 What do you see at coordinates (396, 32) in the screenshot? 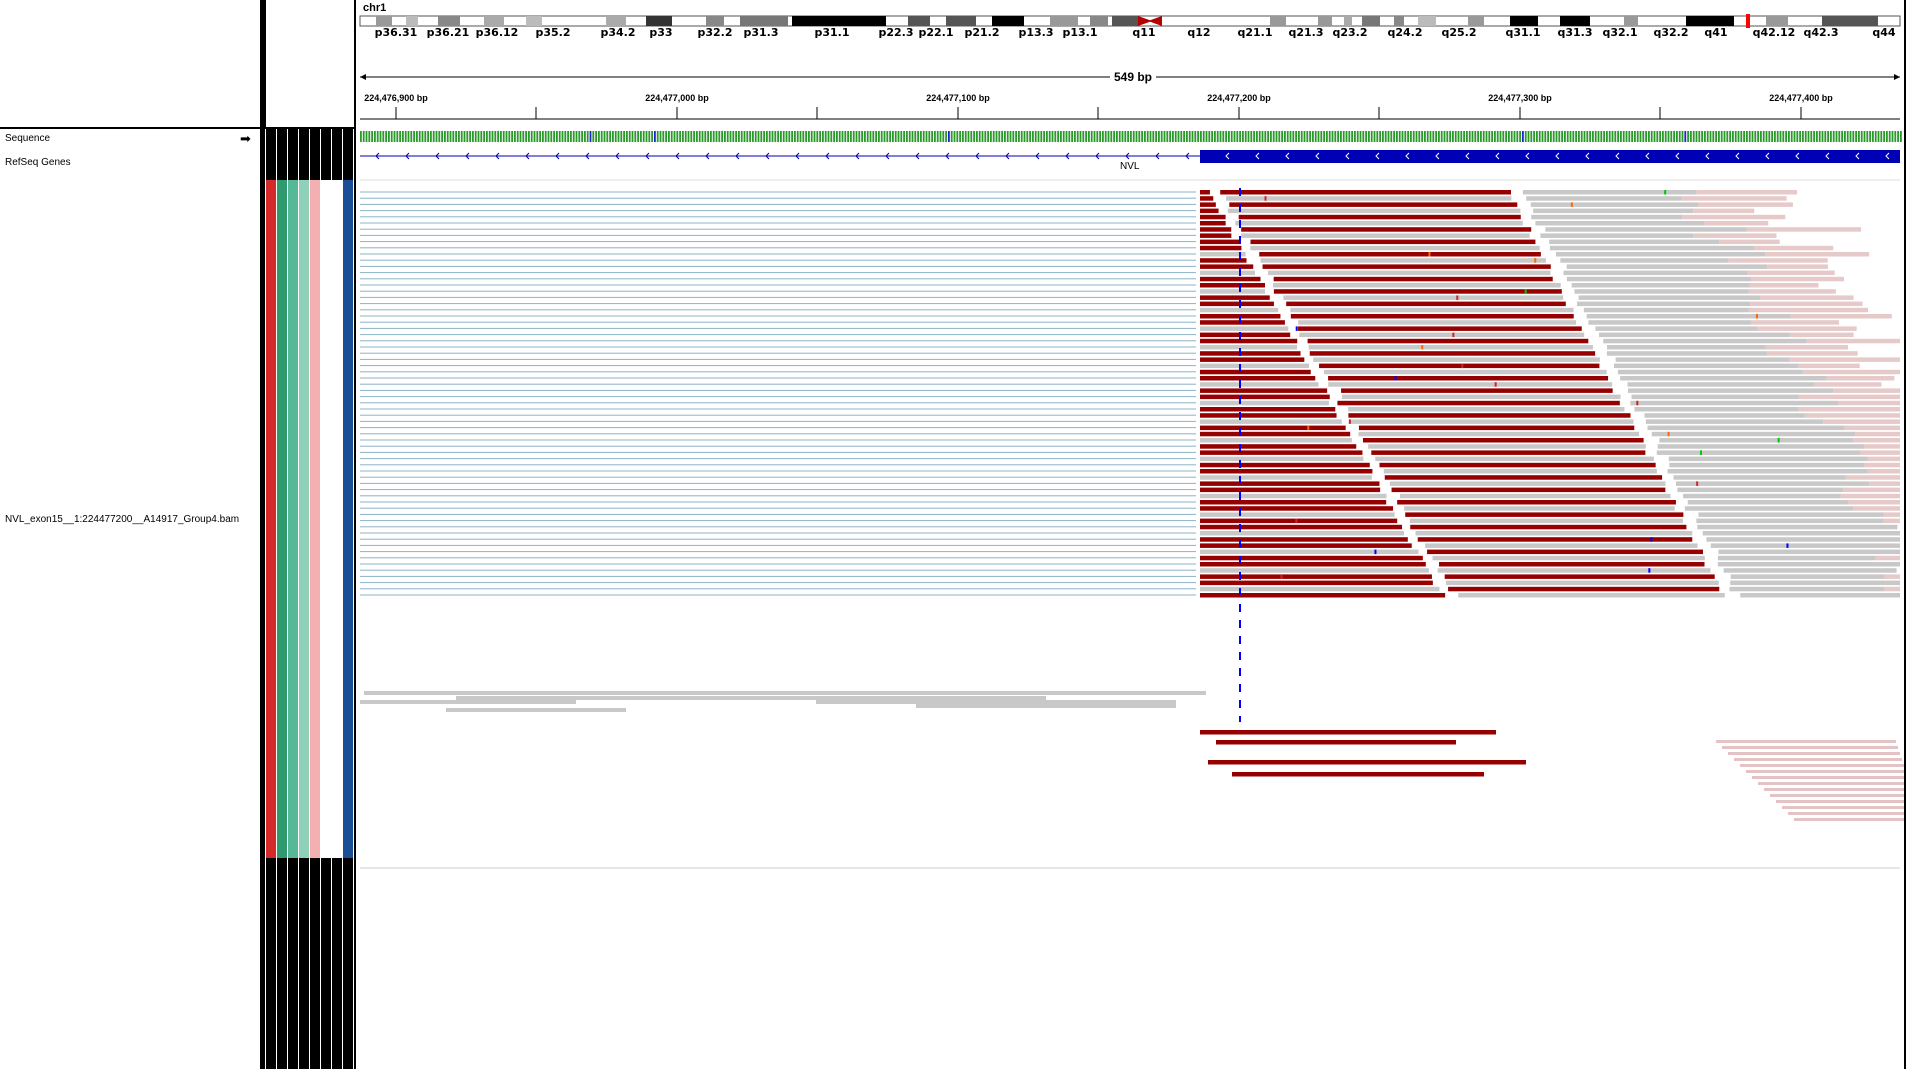
I see `band-label: p36.31` at bounding box center [396, 32].